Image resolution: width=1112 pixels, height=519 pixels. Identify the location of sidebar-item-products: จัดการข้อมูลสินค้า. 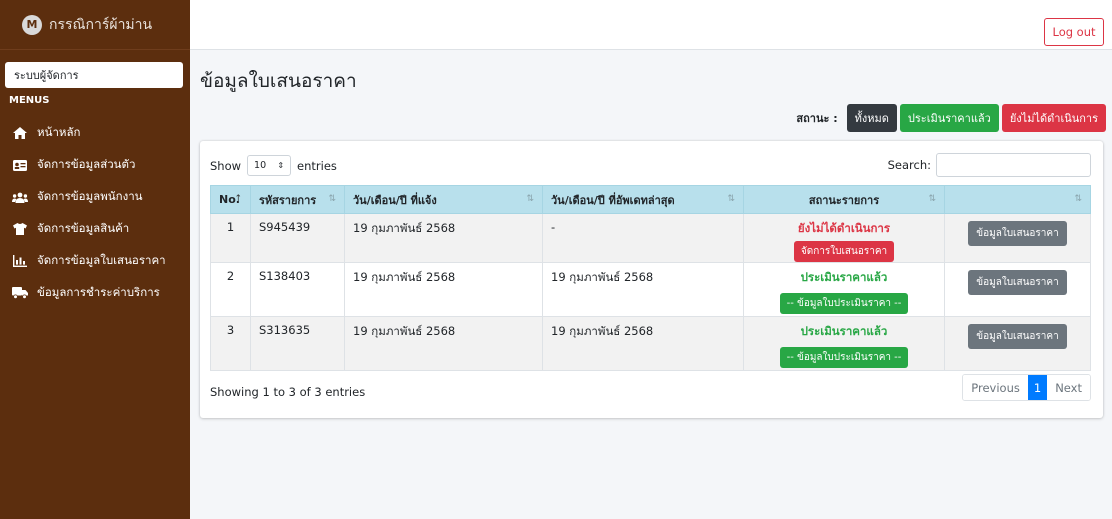
(70, 229).